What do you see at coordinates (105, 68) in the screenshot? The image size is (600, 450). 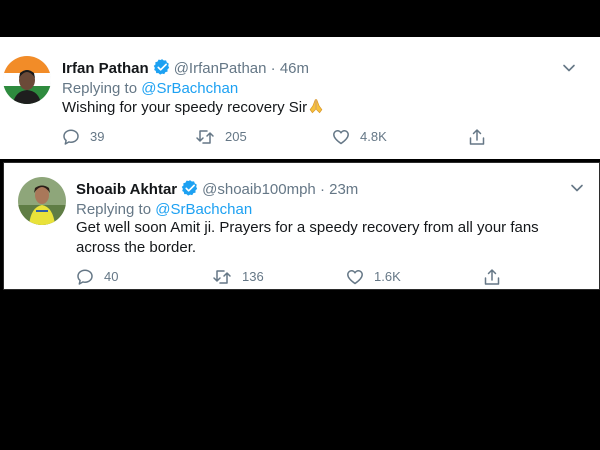 I see `display-name: Irfan Pathan` at bounding box center [105, 68].